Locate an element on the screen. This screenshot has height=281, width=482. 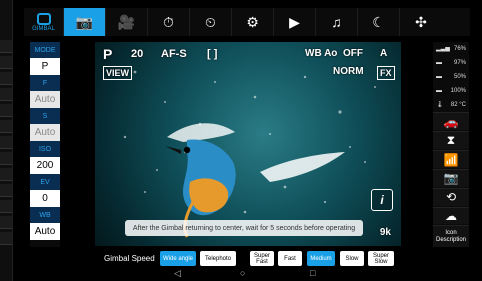
capture-icon: 📷 is located at coordinates (451, 178).